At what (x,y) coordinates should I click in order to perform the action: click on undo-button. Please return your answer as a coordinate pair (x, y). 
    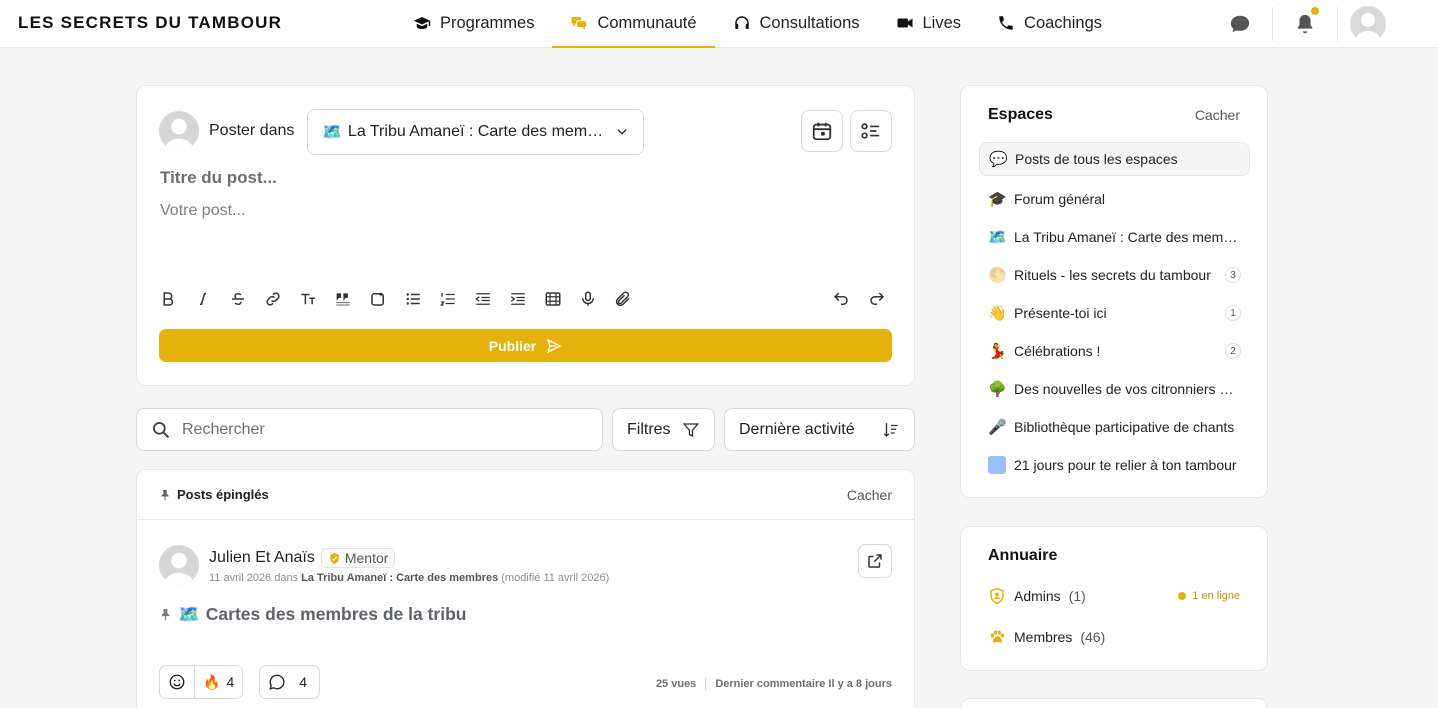
    Looking at the image, I should click on (845, 299).